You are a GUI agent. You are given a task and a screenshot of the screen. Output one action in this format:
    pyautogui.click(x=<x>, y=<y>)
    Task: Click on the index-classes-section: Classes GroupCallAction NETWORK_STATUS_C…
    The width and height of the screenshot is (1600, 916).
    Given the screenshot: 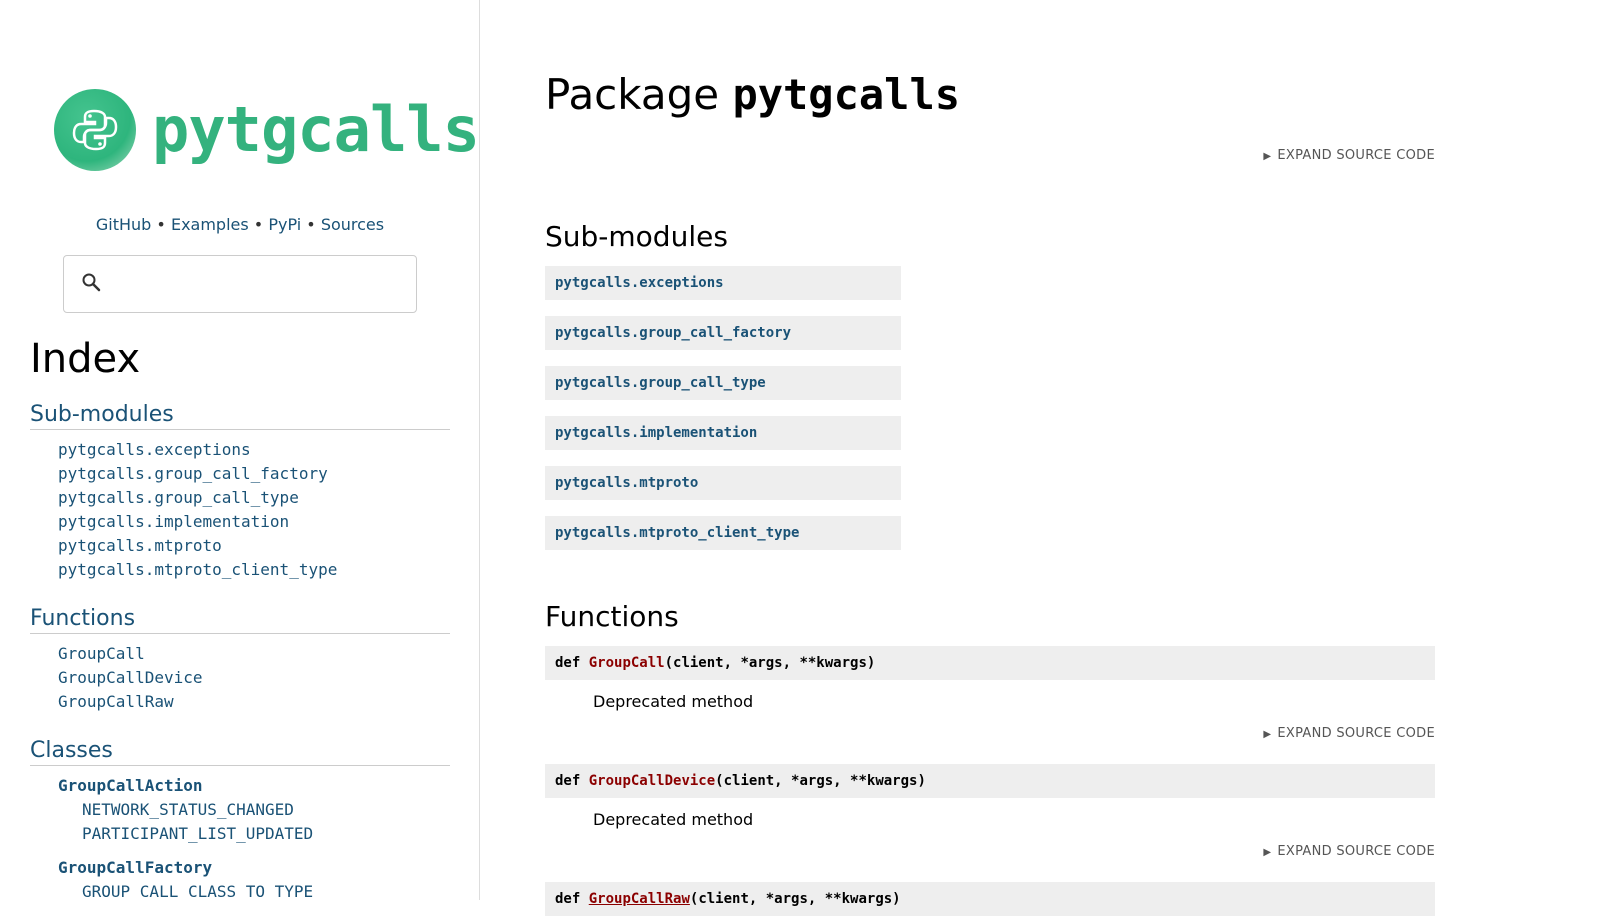 What is the action you would take?
    pyautogui.click(x=240, y=819)
    